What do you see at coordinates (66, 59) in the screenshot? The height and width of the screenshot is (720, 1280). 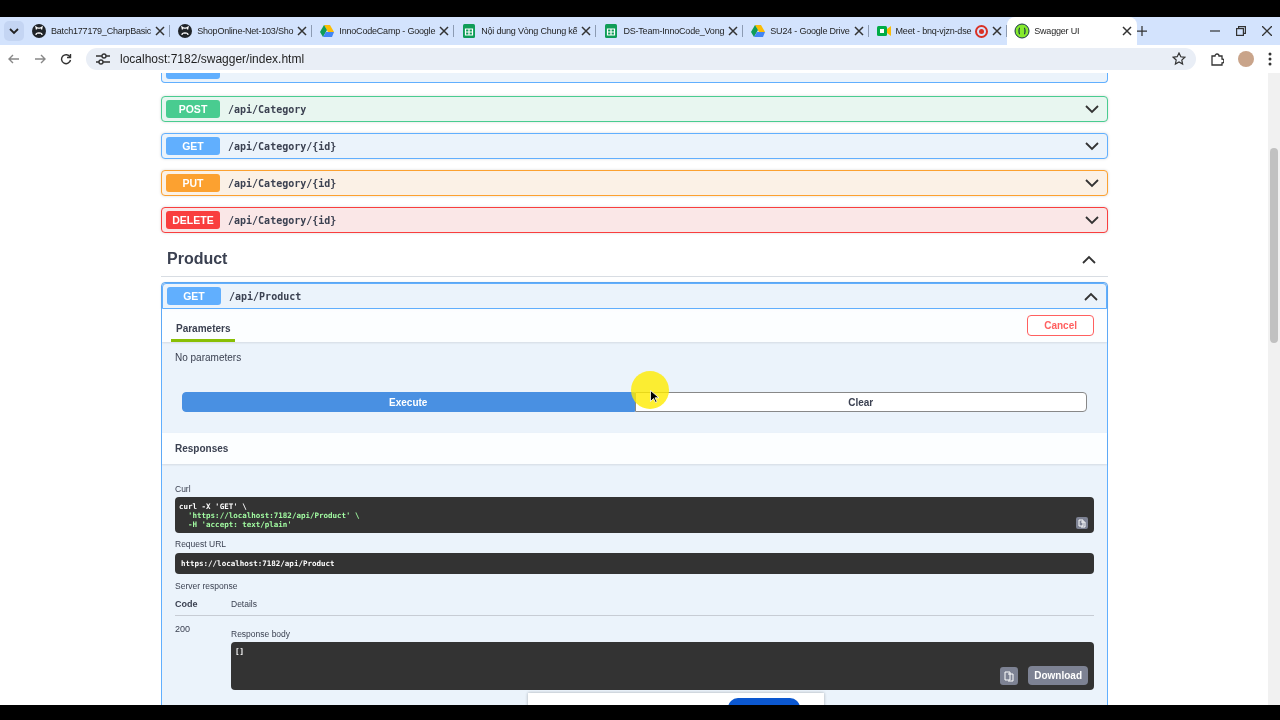 I see `reload-icon` at bounding box center [66, 59].